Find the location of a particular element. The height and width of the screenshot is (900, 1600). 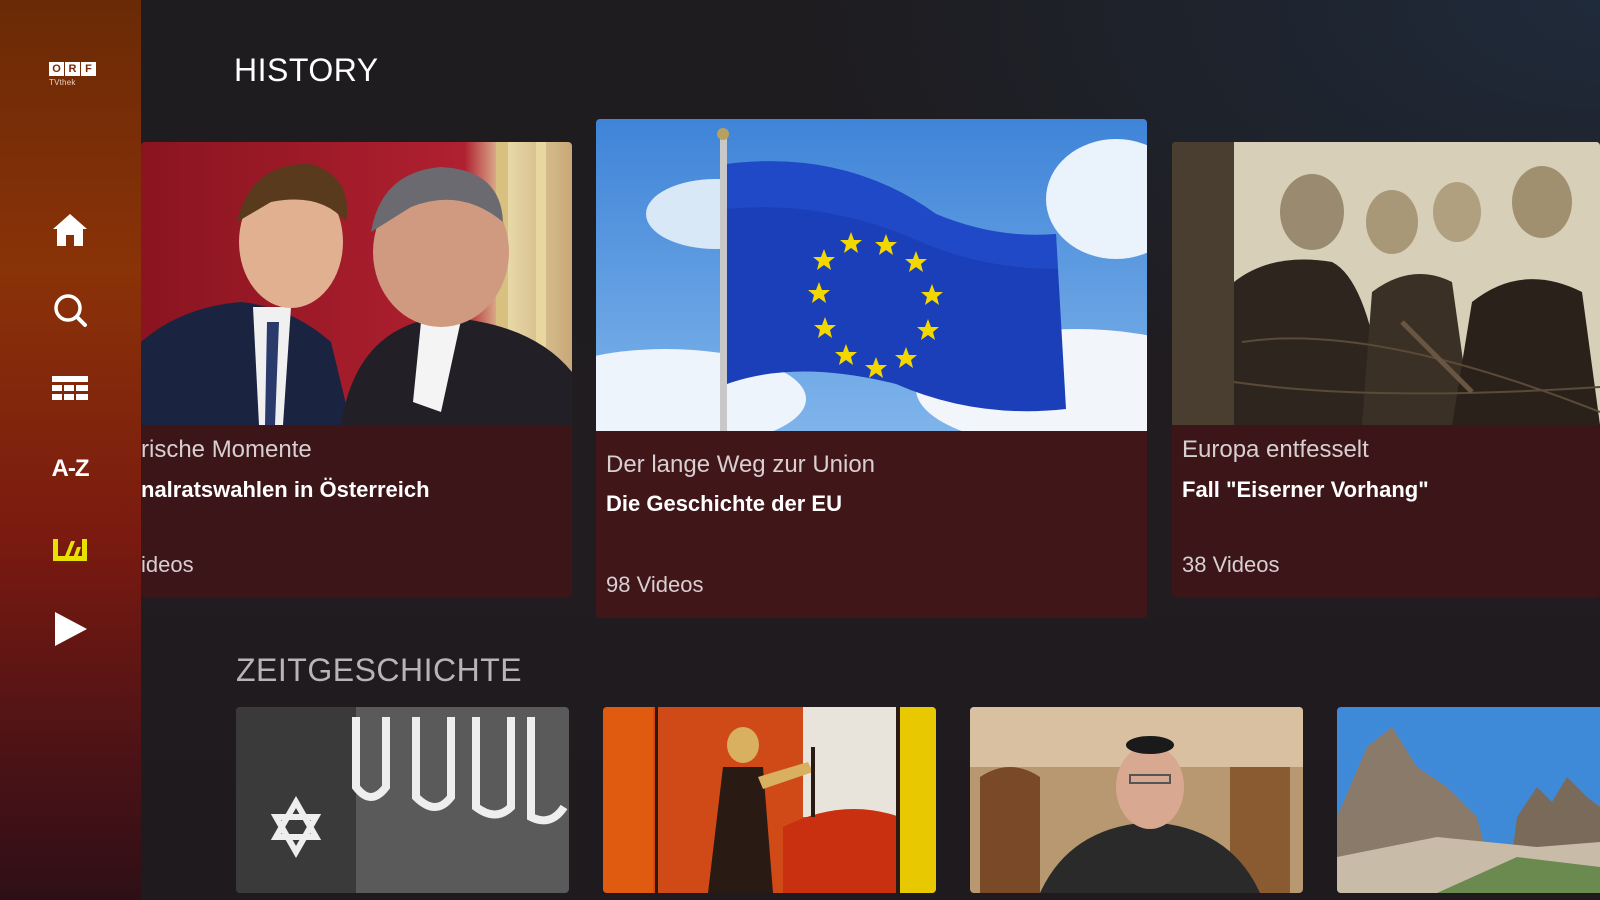

politicians-photo is located at coordinates (356, 283).